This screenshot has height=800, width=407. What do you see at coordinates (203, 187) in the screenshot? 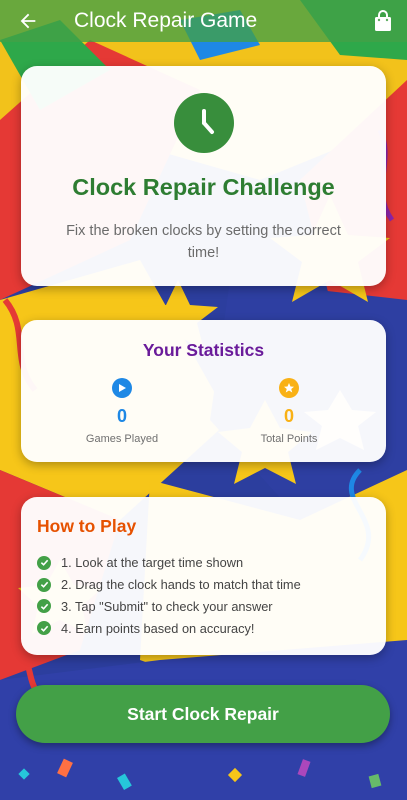
I see `challenge-title: Clock Repair Challenge` at bounding box center [203, 187].